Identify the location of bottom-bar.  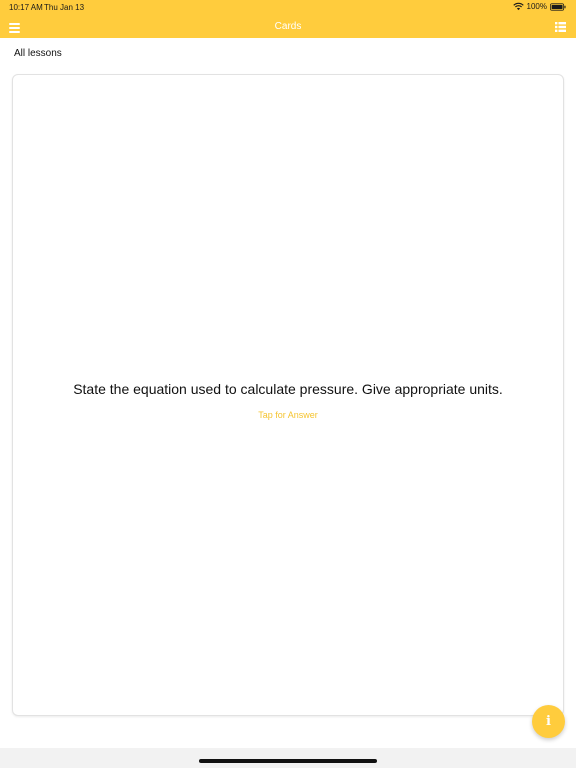
(288, 758).